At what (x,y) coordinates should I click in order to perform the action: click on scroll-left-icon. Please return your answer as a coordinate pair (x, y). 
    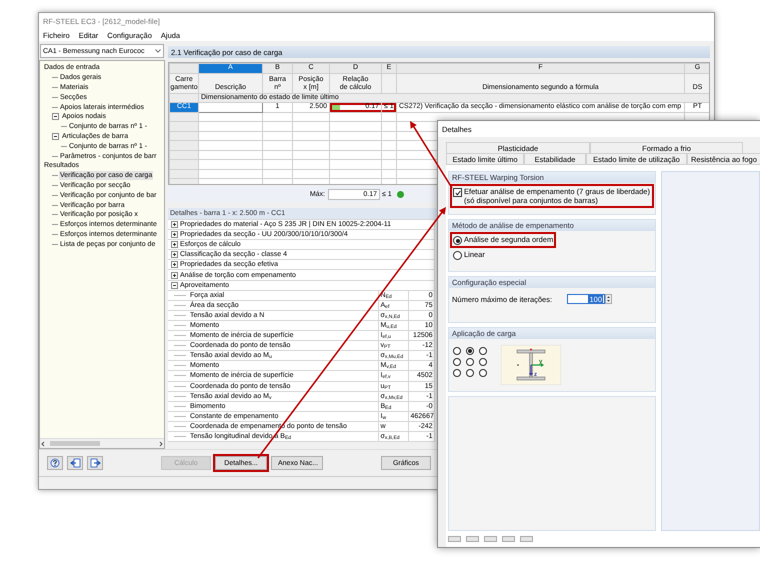
    Looking at the image, I should click on (43, 443).